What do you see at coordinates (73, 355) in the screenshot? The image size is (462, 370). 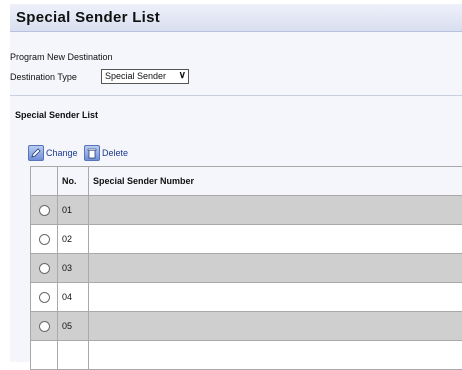 I see `row-no` at bounding box center [73, 355].